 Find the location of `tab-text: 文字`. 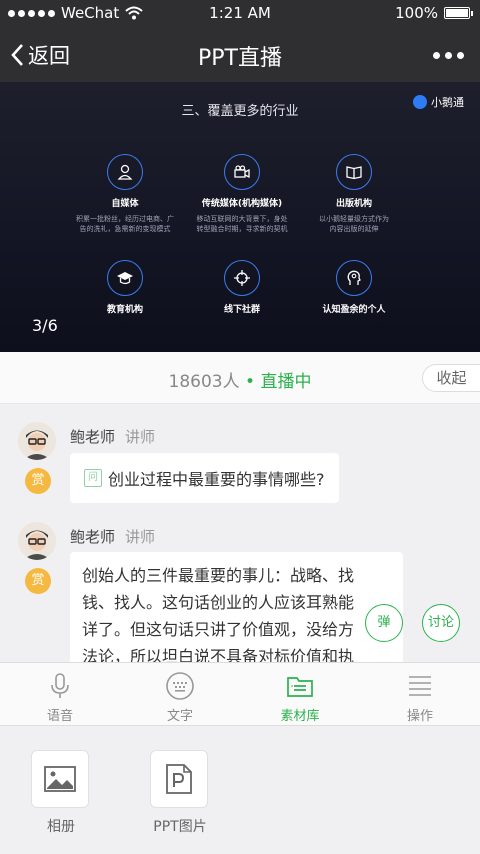

tab-text: 文字 is located at coordinates (180, 694).